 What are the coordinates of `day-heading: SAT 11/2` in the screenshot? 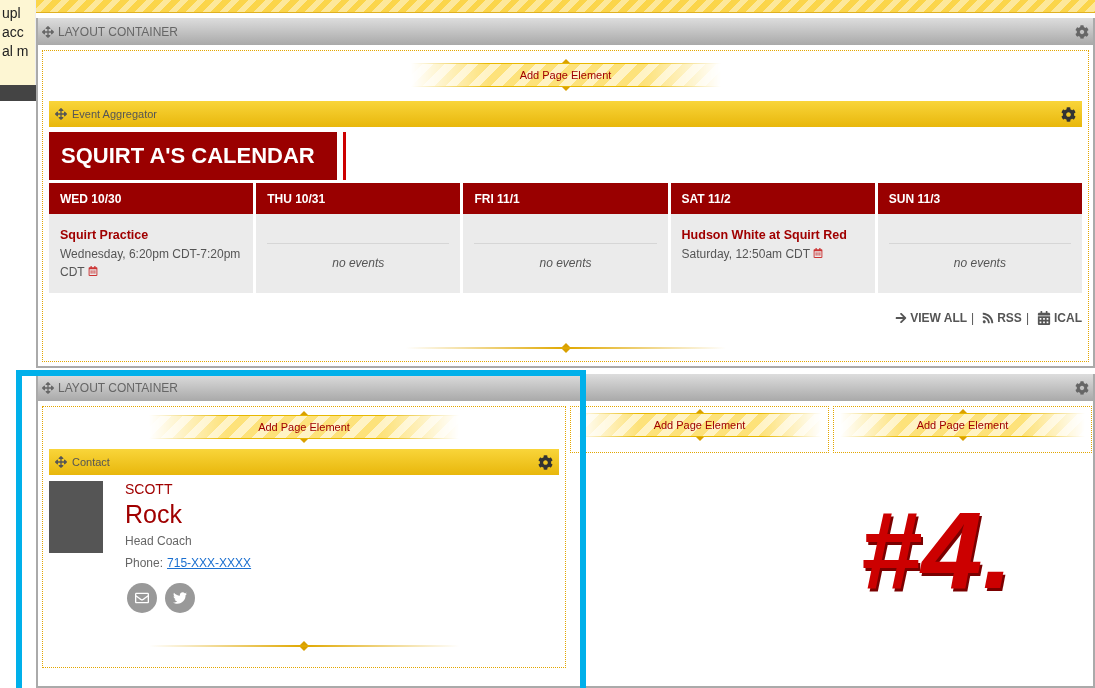 It's located at (772, 198).